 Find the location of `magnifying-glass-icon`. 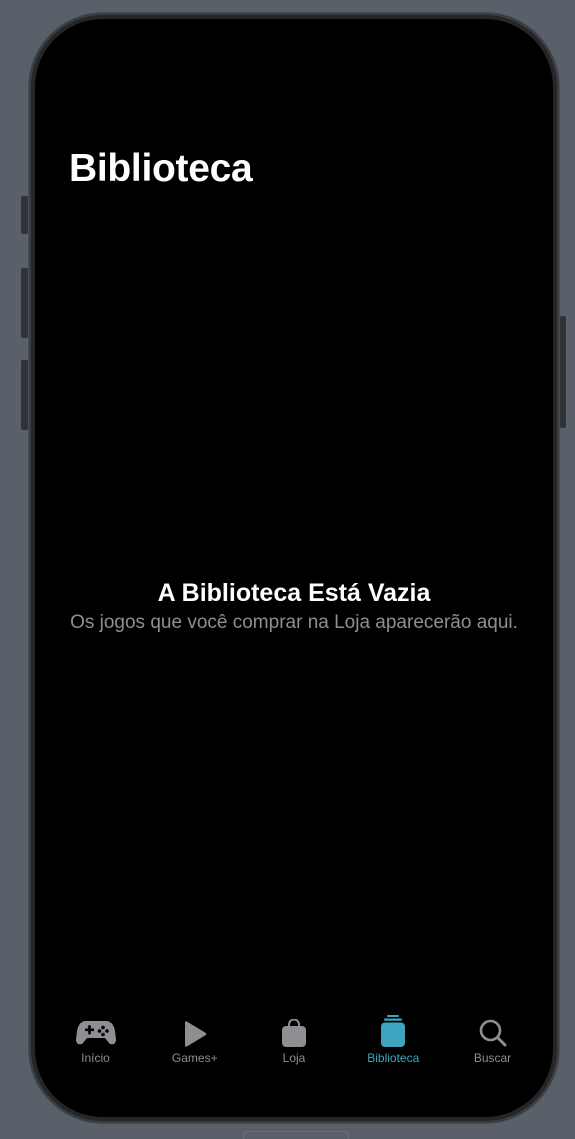

magnifying-glass-icon is located at coordinates (493, 1031).